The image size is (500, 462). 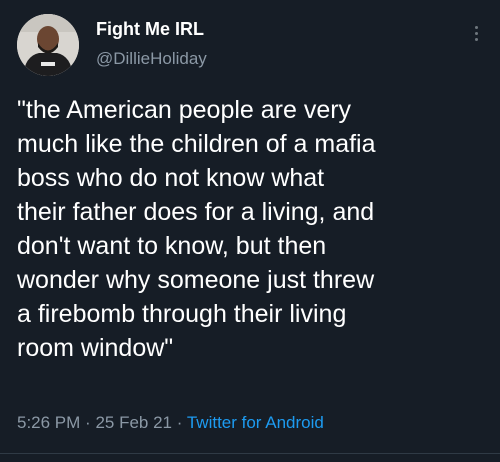 I want to click on tweet-text-line: their father does for a living, and, so click(x=196, y=212).